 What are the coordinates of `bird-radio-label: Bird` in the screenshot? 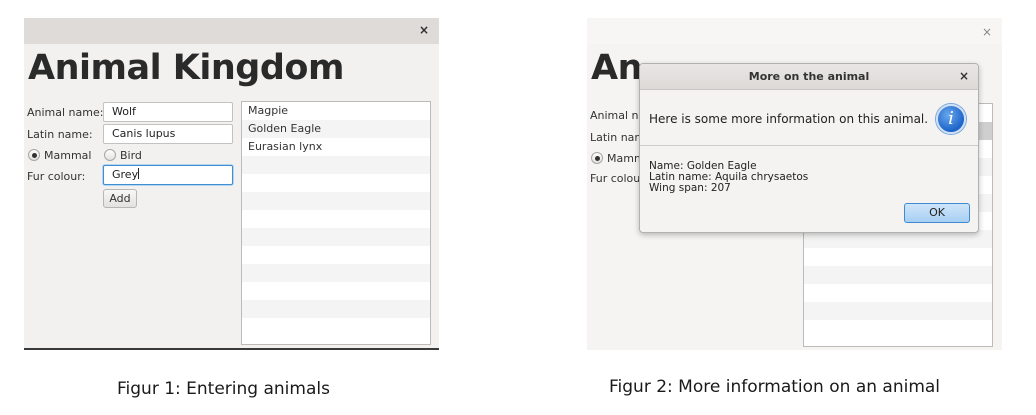 It's located at (131, 155).